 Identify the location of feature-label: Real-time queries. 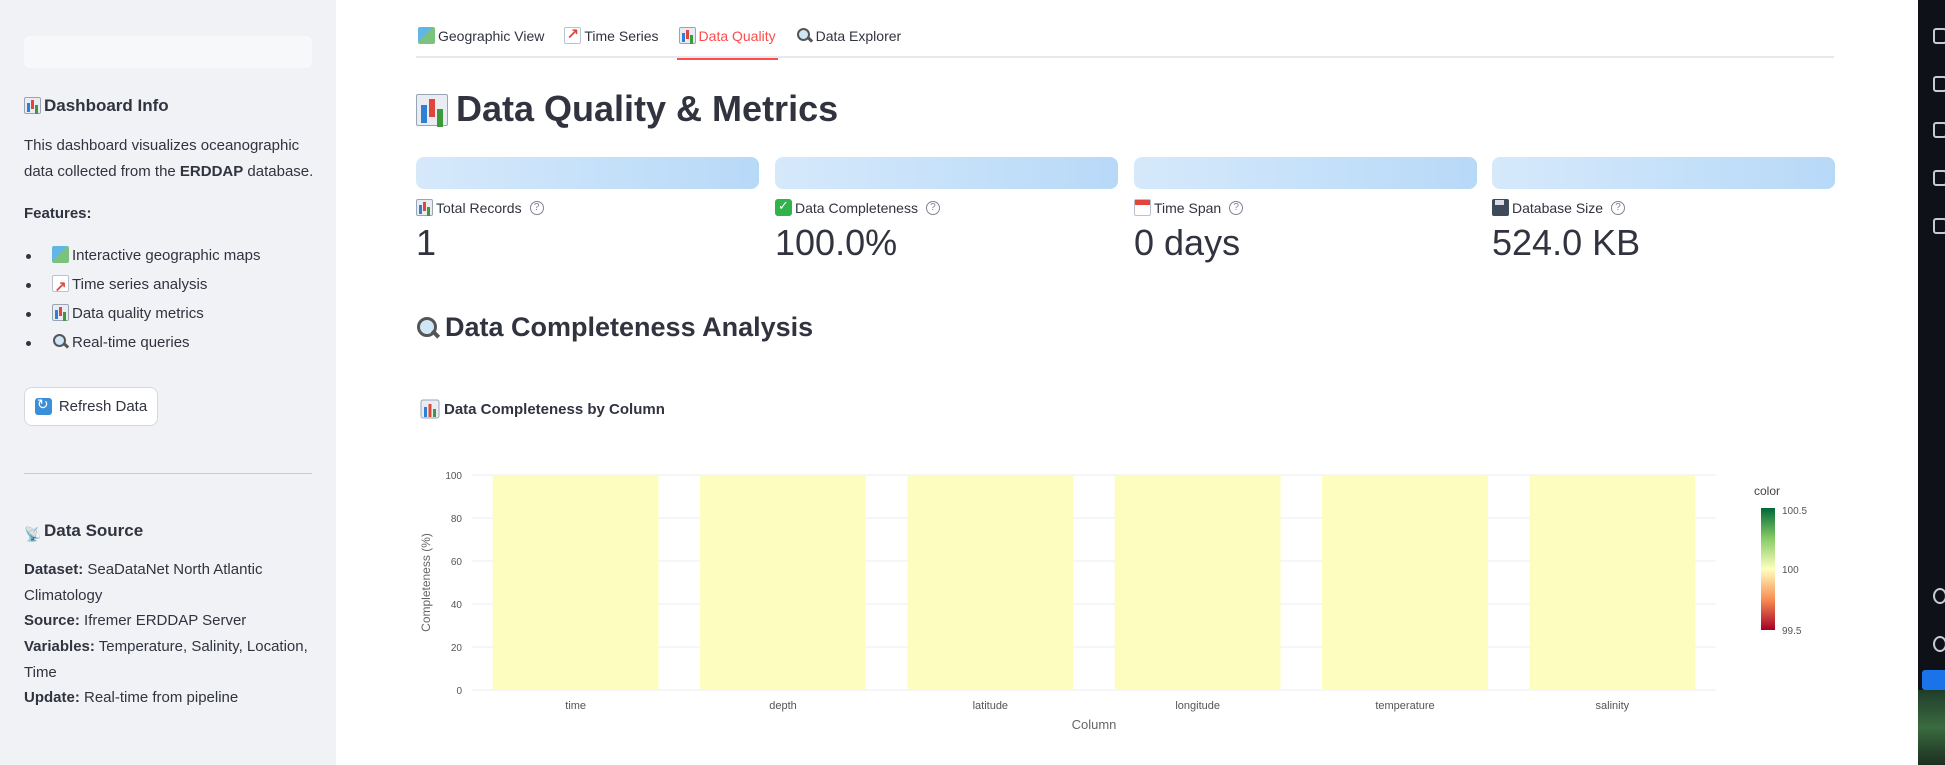
(131, 342).